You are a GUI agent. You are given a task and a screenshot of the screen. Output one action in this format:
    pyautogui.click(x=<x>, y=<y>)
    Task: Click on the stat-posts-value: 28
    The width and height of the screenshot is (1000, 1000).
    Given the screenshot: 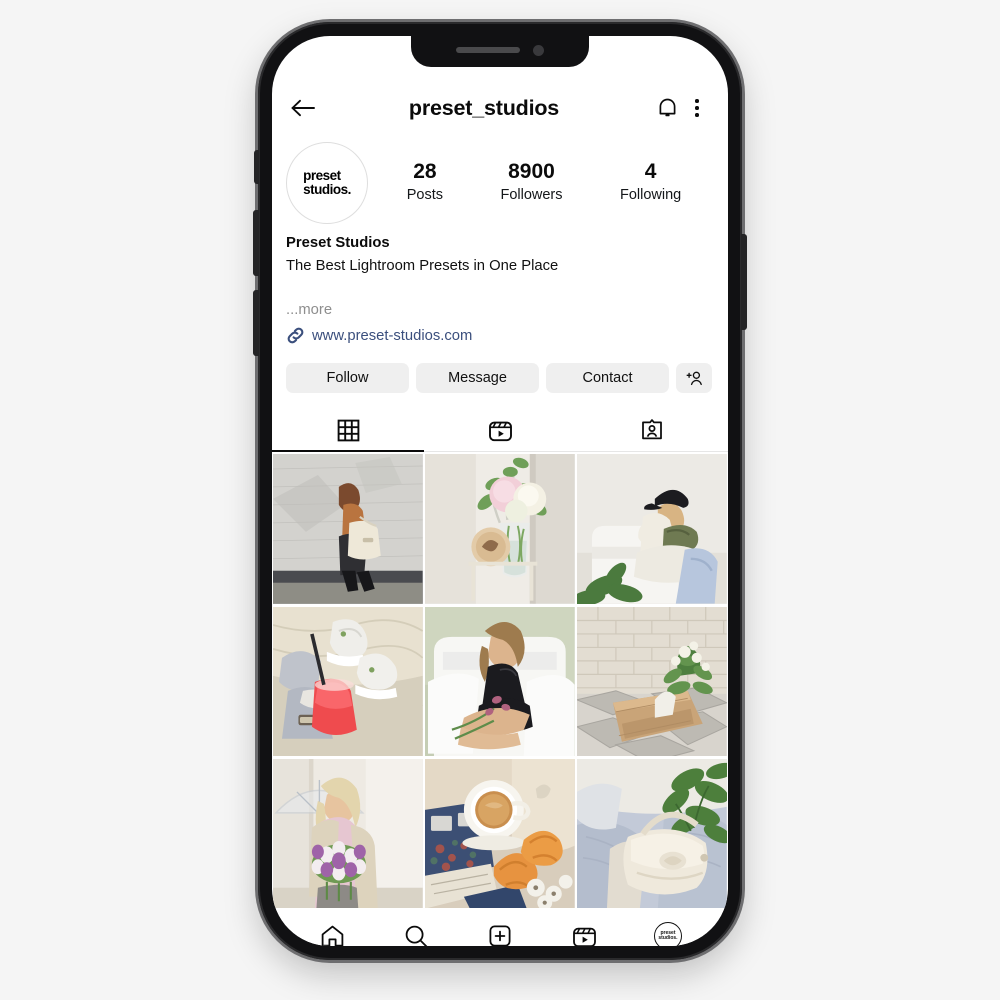 What is the action you would take?
    pyautogui.click(x=425, y=171)
    